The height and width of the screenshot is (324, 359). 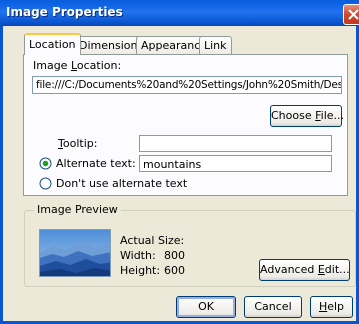 What do you see at coordinates (235, 143) in the screenshot?
I see `tooltip-input` at bounding box center [235, 143].